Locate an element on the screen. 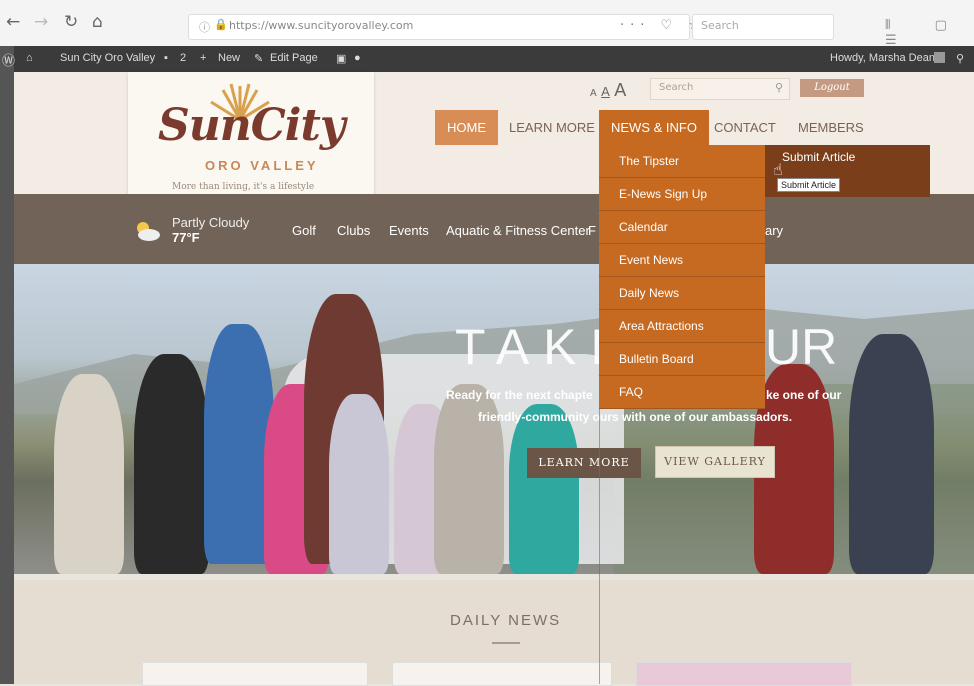 Image resolution: width=974 pixels, height=686 pixels. nav-members: MEMBERS is located at coordinates (831, 127).